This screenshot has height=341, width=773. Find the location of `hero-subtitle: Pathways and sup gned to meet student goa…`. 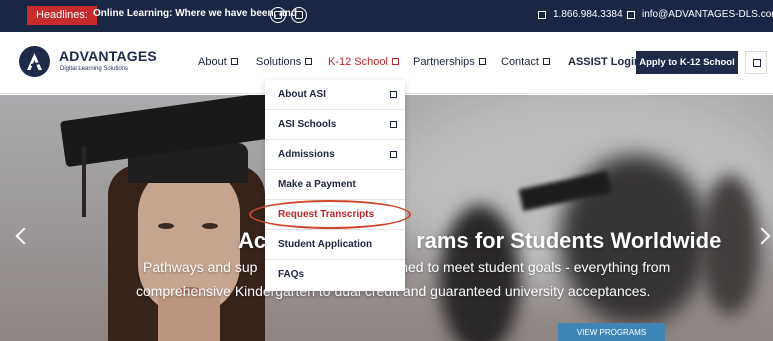

hero-subtitle: Pathways and sup gned to meet student goa… is located at coordinates (406, 267).